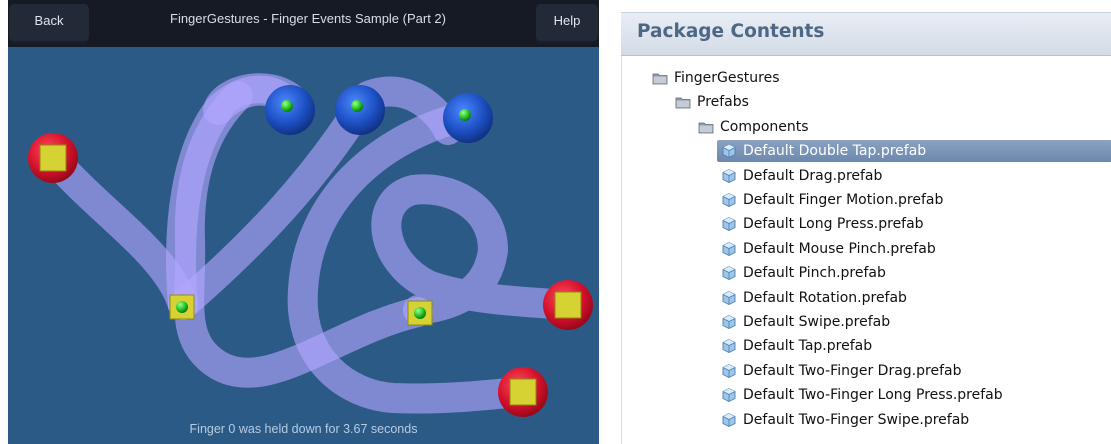 The height and width of the screenshot is (444, 1111). I want to click on tree-item-label: Default Two-Finger Drag.prefab, so click(852, 370).